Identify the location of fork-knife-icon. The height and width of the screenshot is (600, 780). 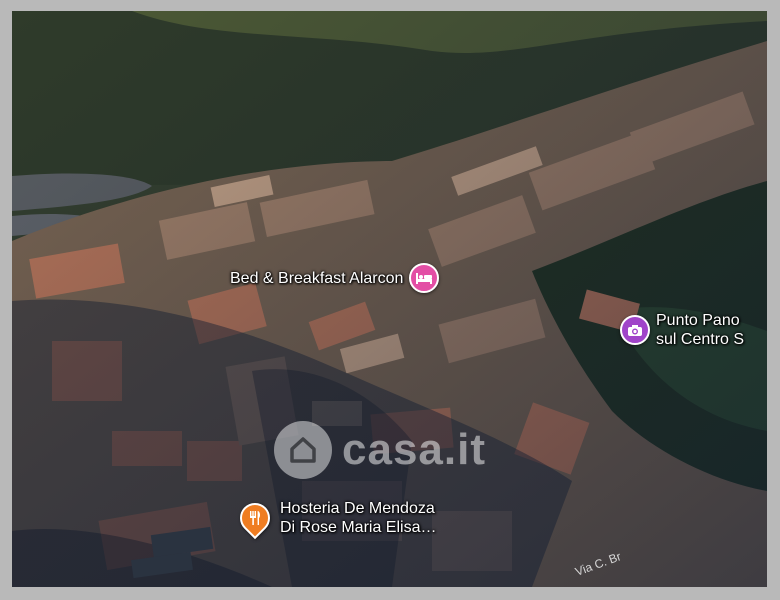
(255, 518).